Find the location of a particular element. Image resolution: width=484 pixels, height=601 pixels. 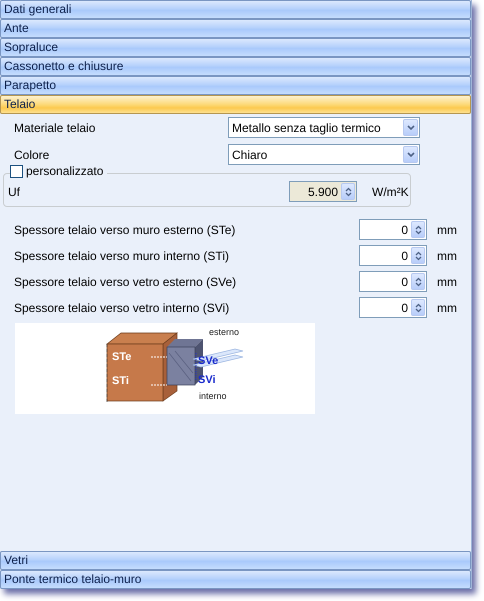

section-header: Telaio is located at coordinates (235, 104).